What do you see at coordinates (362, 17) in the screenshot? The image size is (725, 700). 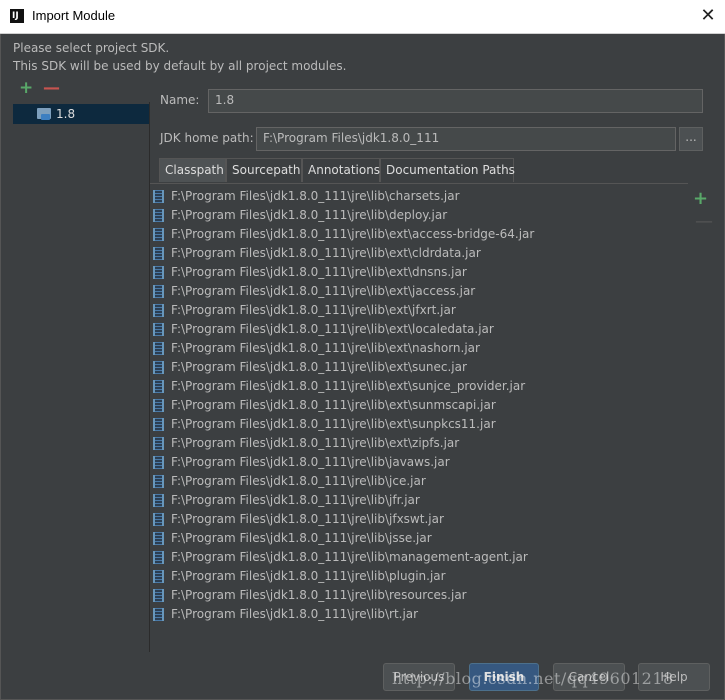 I see `title-bar: IJ Import Module ✕` at bounding box center [362, 17].